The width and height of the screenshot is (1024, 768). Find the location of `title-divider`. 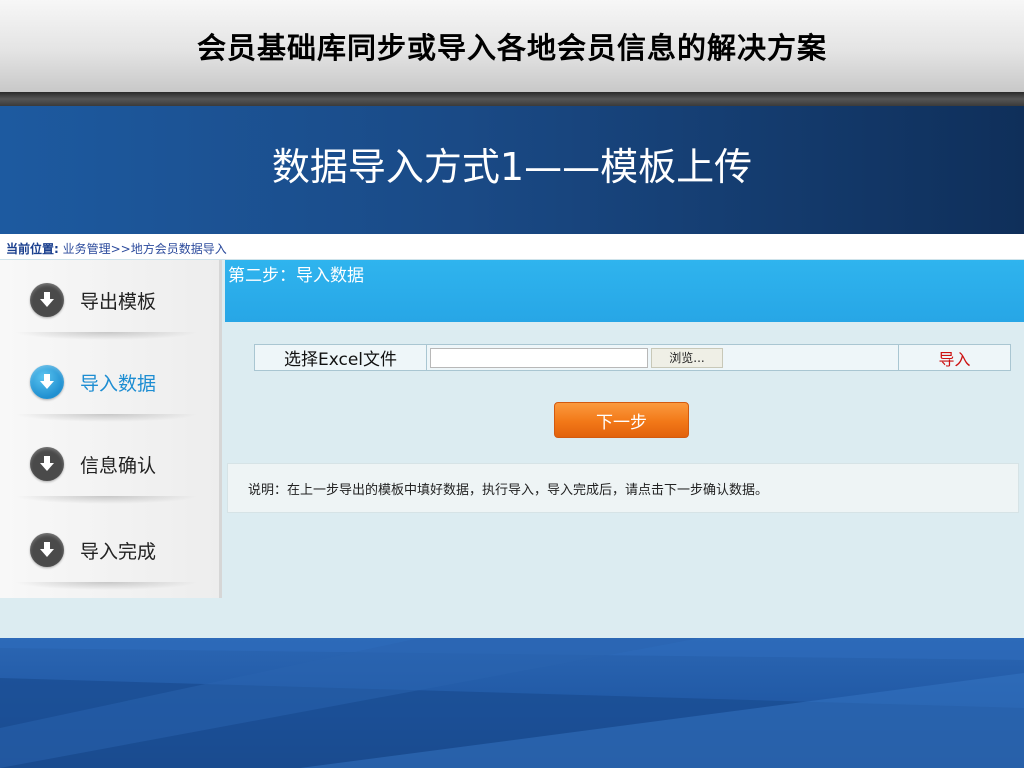

title-divider is located at coordinates (512, 99).